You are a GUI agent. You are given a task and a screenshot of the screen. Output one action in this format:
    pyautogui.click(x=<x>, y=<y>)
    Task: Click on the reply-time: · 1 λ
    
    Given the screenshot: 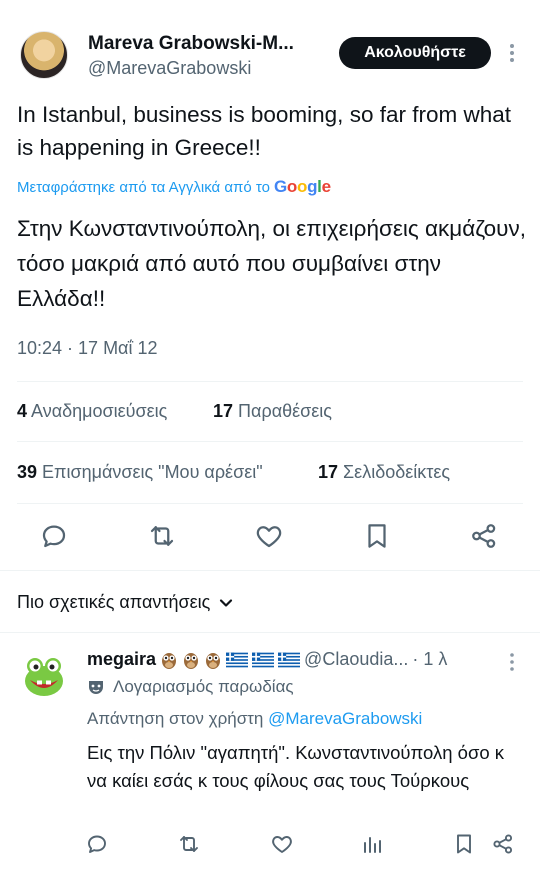 What is the action you would take?
    pyautogui.click(x=429, y=659)
    